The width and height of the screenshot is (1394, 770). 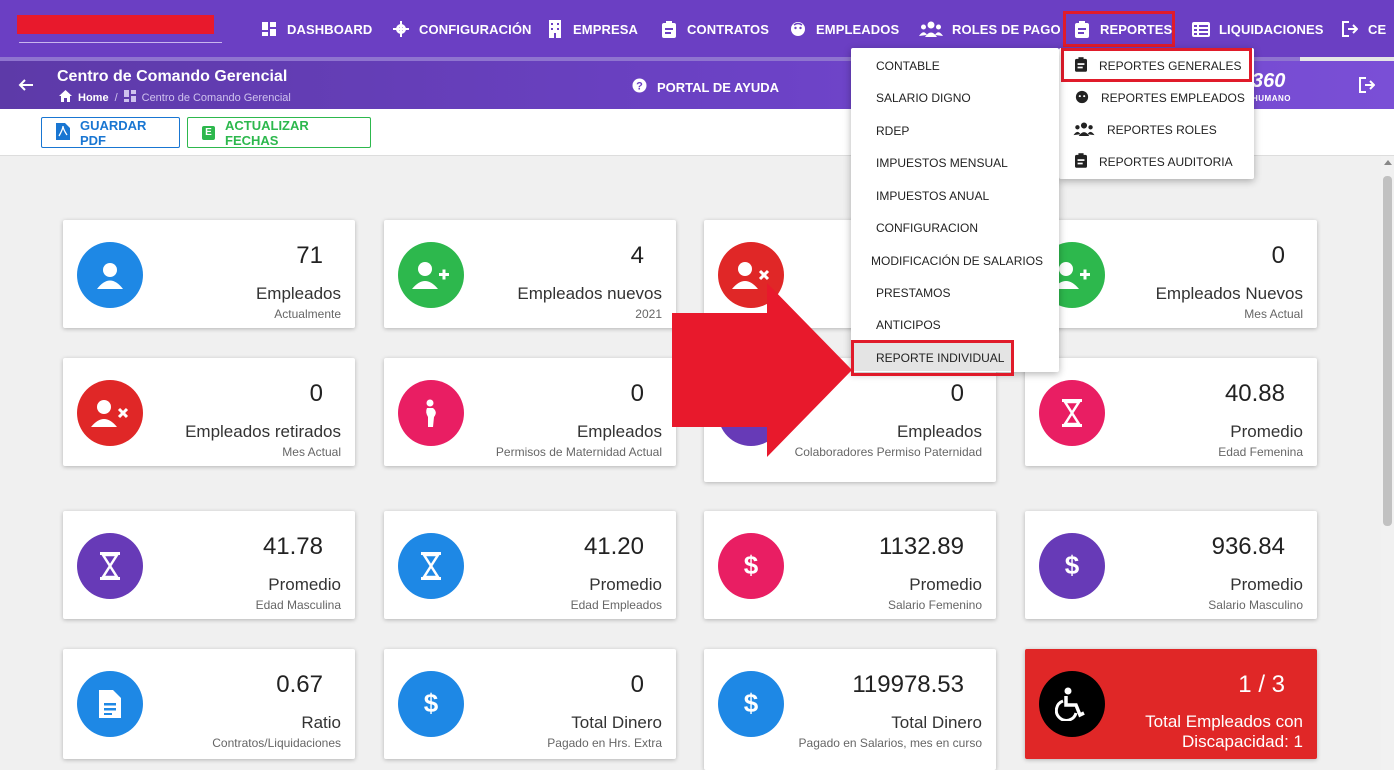 I want to click on submenu-item-label: MODIFICACIÓN DE SALARIOS, so click(x=957, y=261).